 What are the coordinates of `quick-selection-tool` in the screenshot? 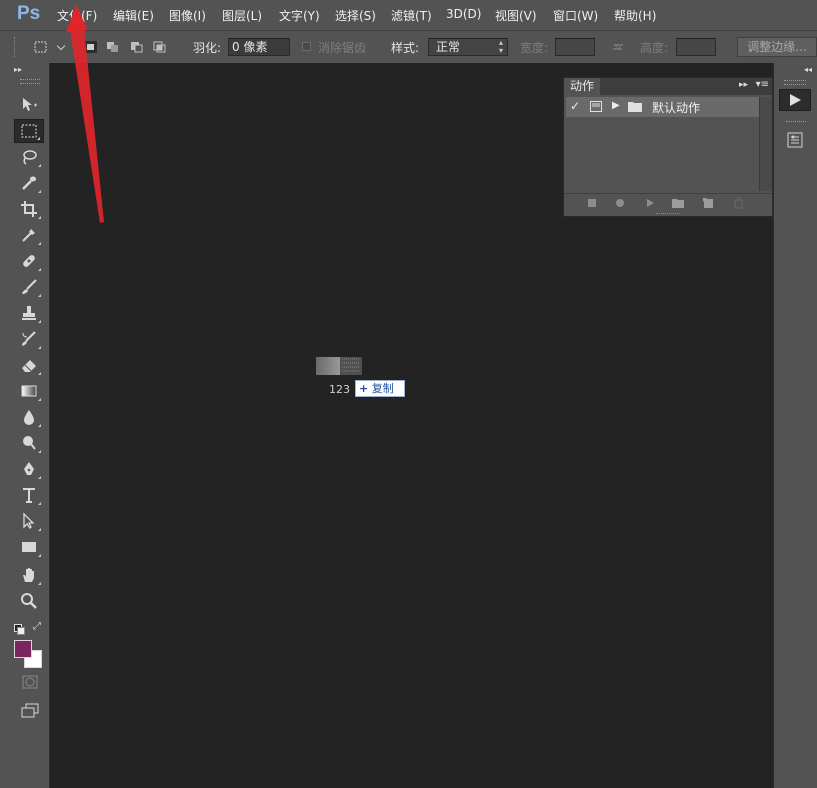 It's located at (29, 183).